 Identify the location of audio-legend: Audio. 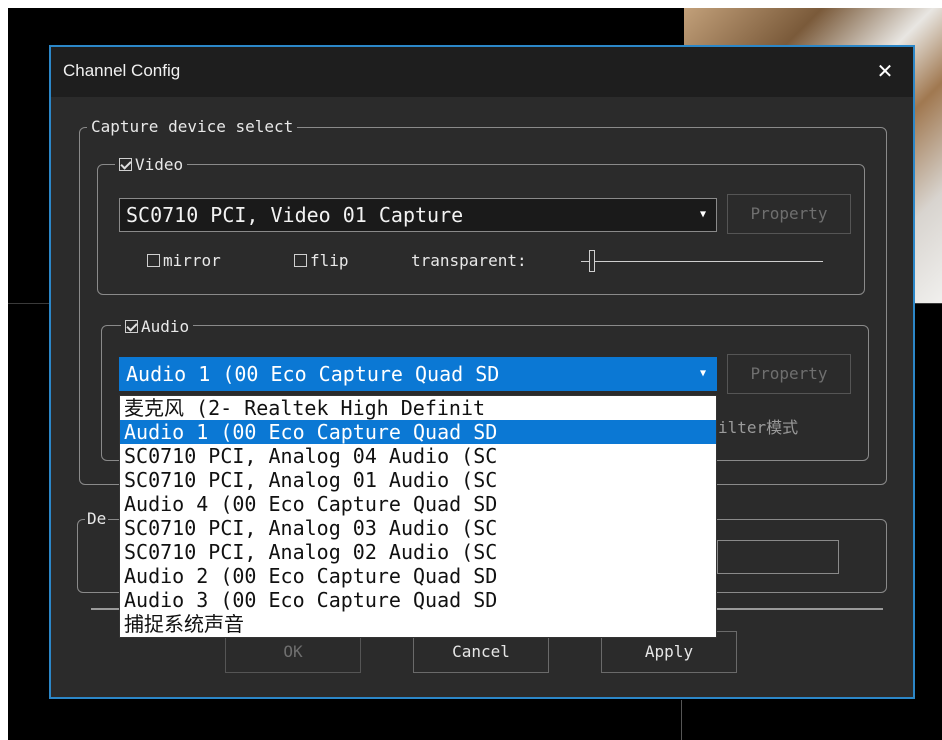
(157, 326).